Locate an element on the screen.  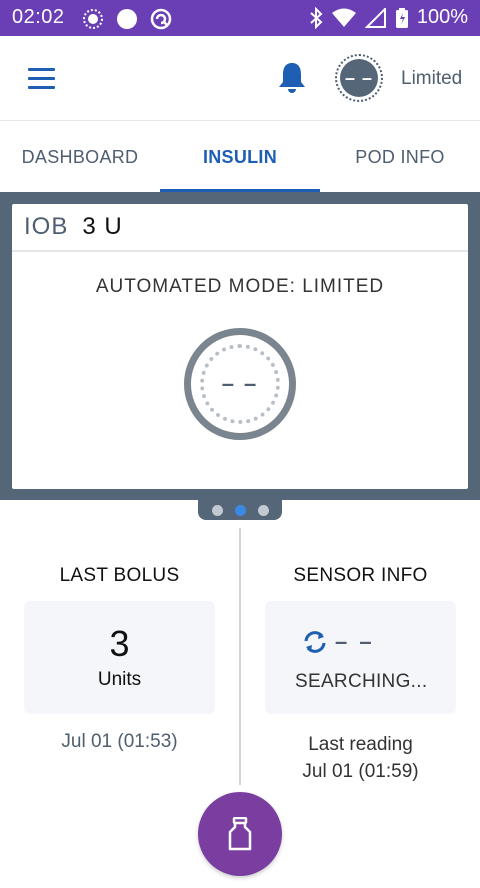
mode-status-indicator: – – is located at coordinates (359, 78).